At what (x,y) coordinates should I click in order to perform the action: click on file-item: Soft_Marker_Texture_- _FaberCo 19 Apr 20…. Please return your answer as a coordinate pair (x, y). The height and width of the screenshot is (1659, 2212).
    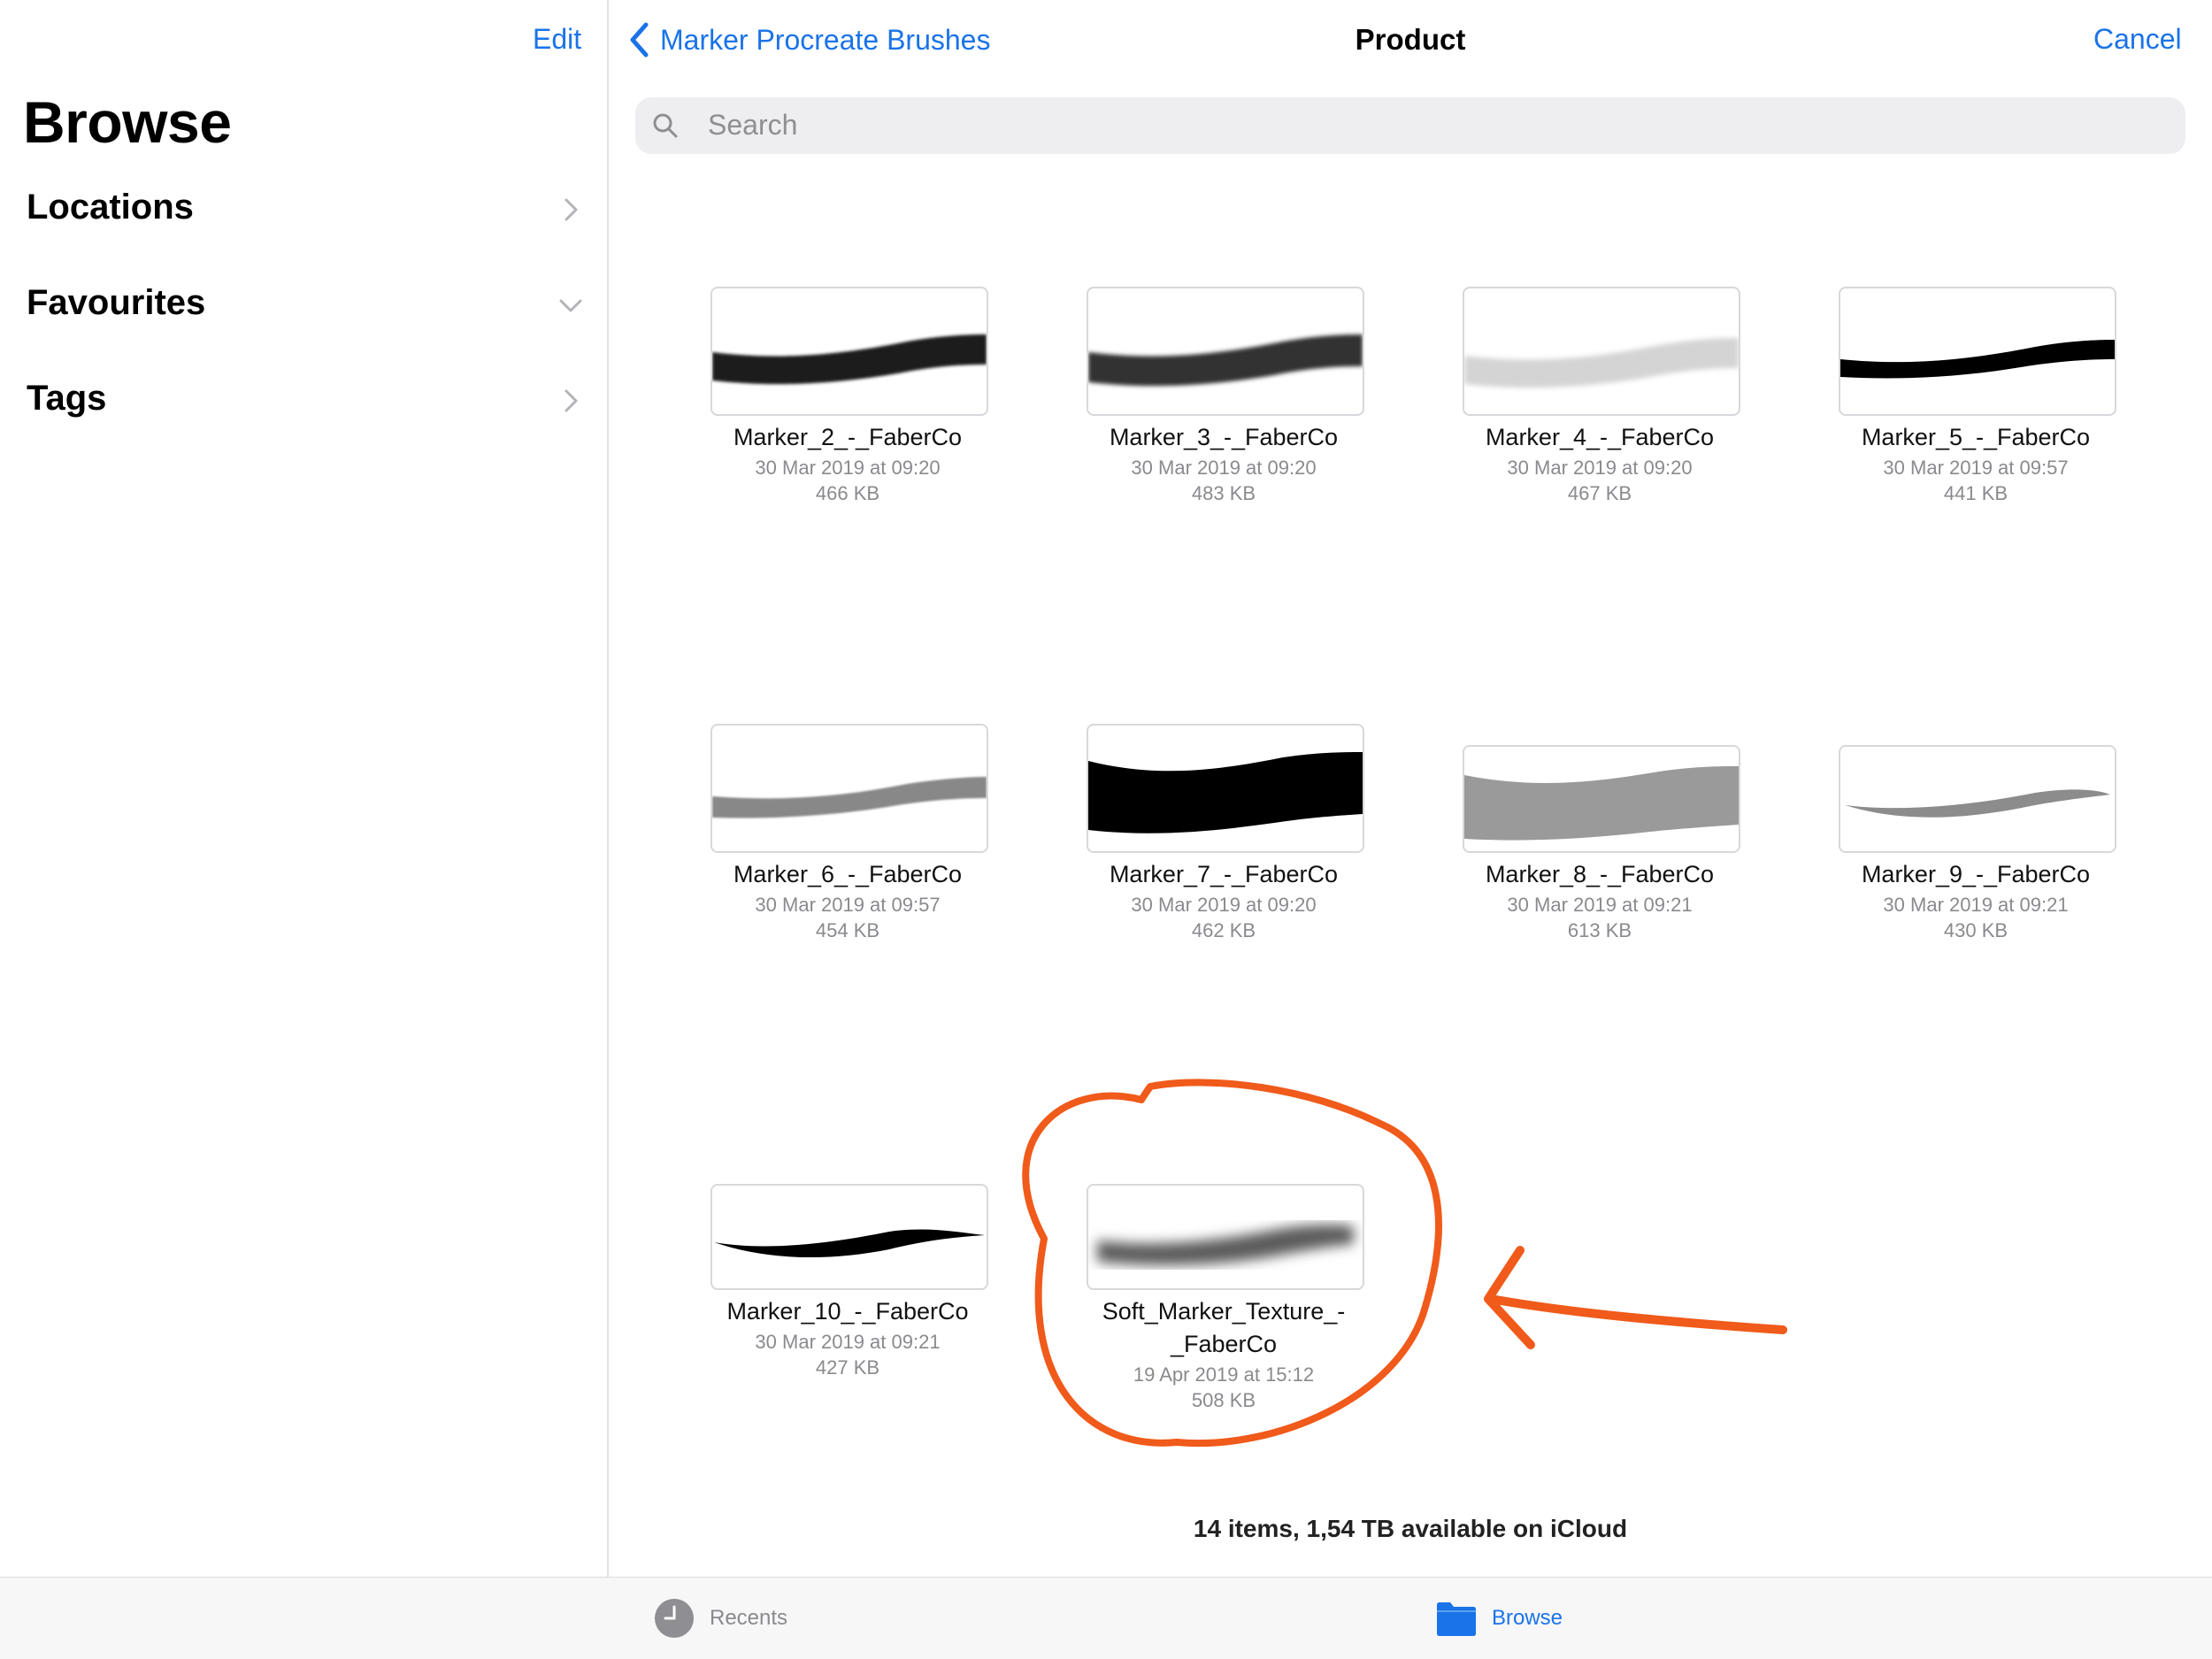
    Looking at the image, I should click on (1224, 1308).